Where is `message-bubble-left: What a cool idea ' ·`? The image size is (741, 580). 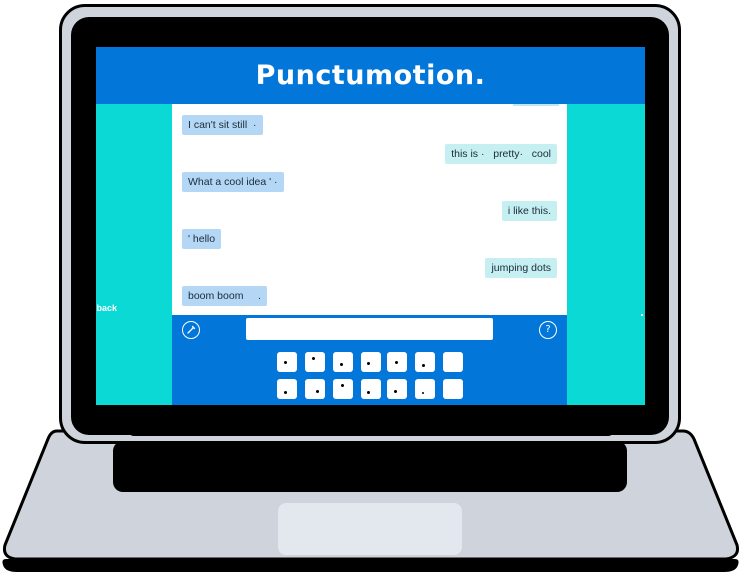 message-bubble-left: What a cool idea ' · is located at coordinates (233, 182).